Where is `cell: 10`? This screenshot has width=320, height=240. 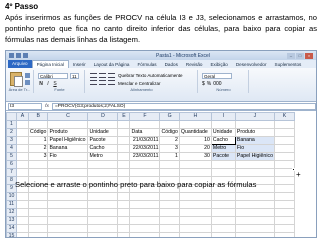
cell: 10 is located at coordinates (195, 140).